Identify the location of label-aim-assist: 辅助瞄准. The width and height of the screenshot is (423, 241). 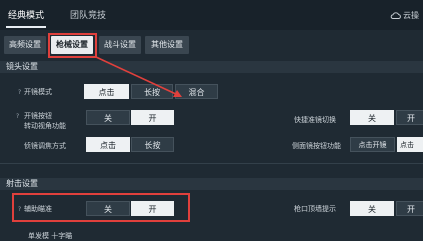
(38, 209).